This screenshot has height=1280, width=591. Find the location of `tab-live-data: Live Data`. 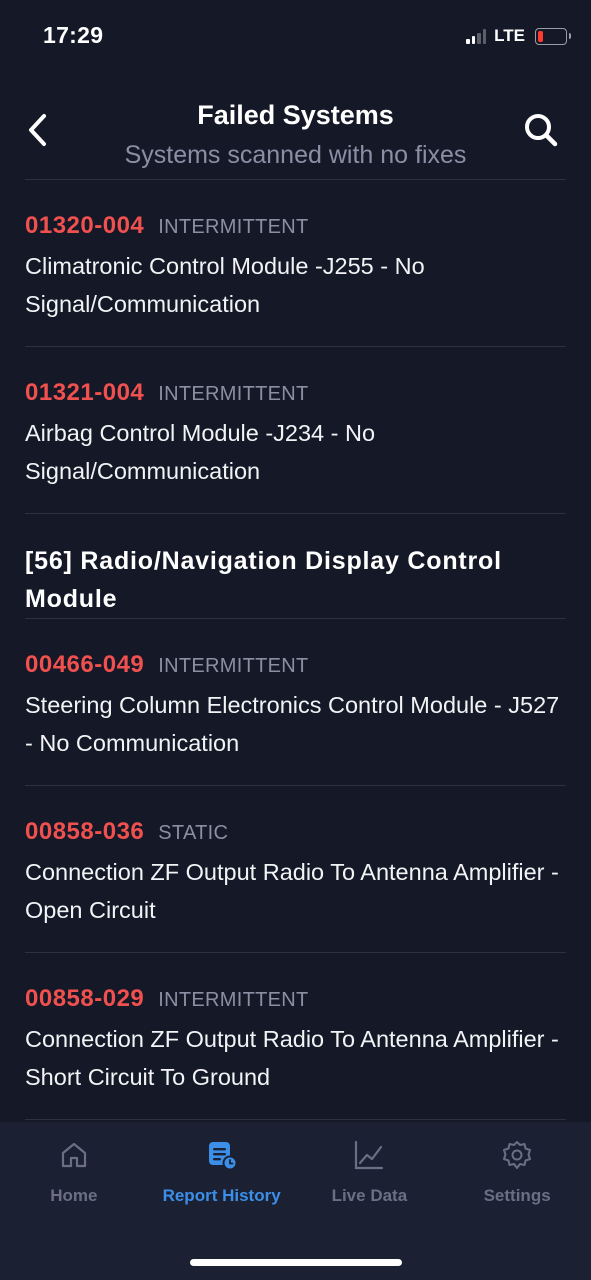

tab-live-data: Live Data is located at coordinates (370, 1177).